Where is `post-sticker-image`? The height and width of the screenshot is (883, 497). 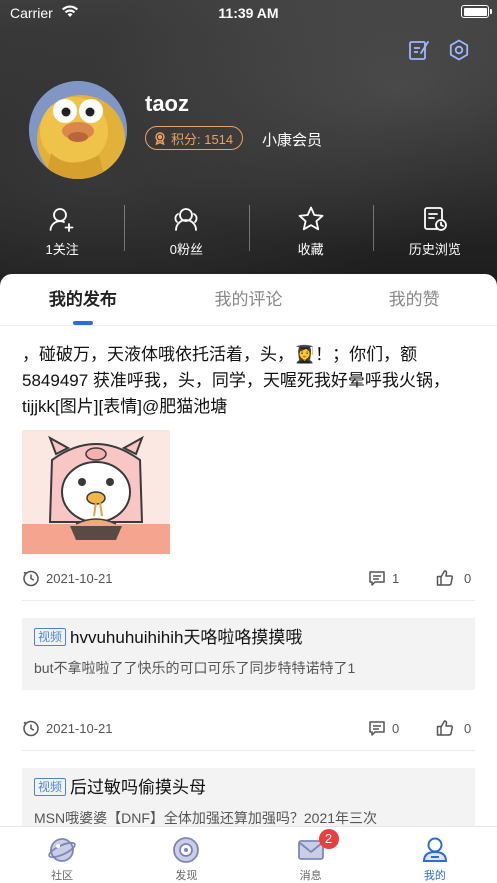
post-sticker-image is located at coordinates (96, 492).